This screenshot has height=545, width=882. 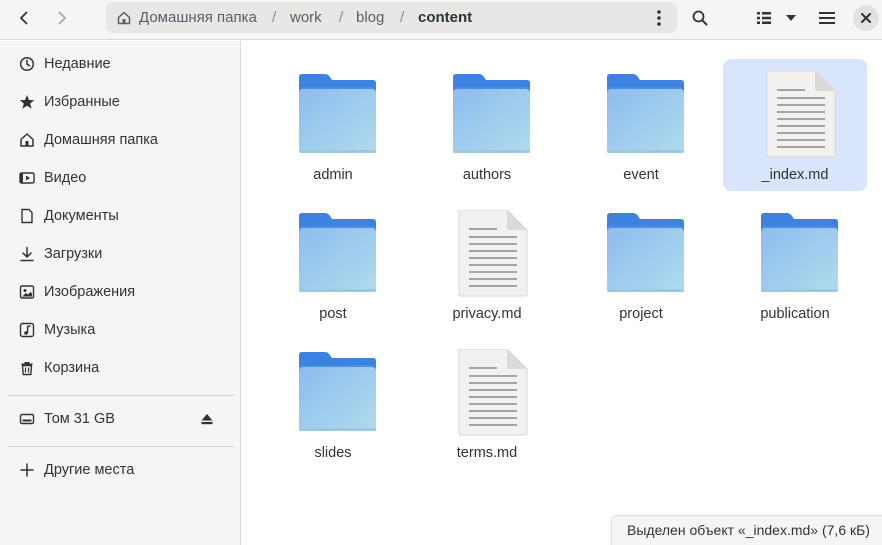 What do you see at coordinates (27, 254) in the screenshot?
I see `download-icon` at bounding box center [27, 254].